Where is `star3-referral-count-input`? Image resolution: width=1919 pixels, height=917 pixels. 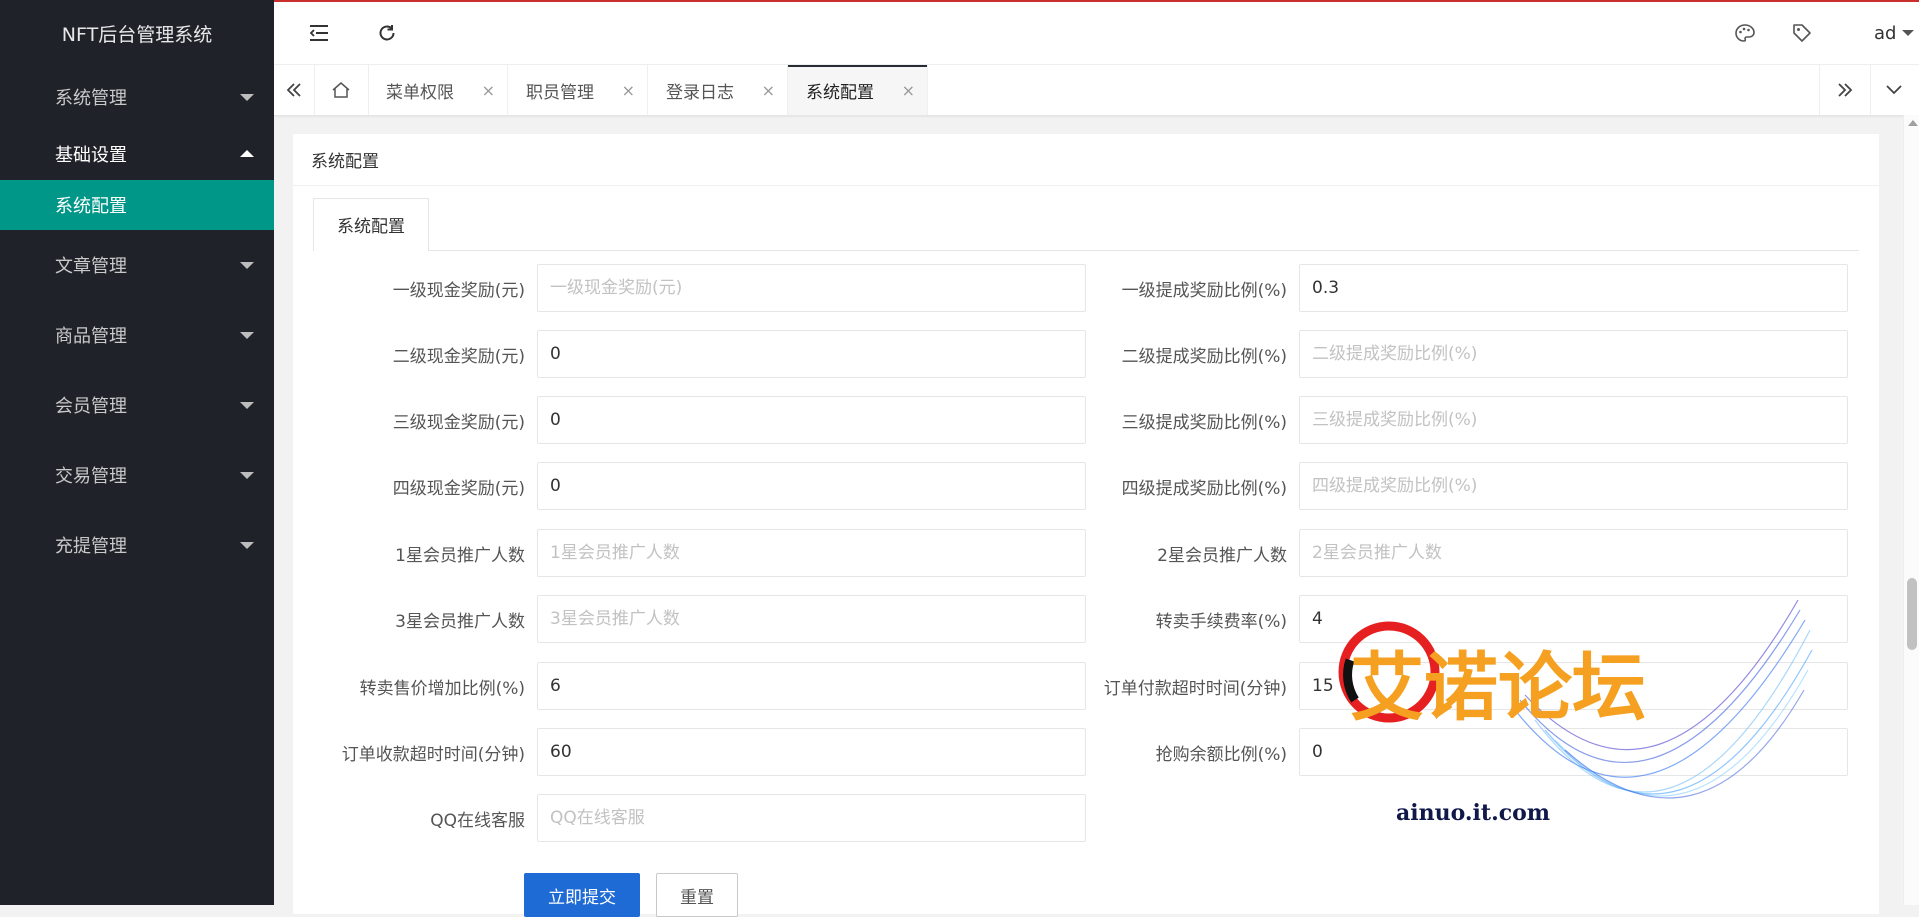
star3-referral-count-input is located at coordinates (811, 619).